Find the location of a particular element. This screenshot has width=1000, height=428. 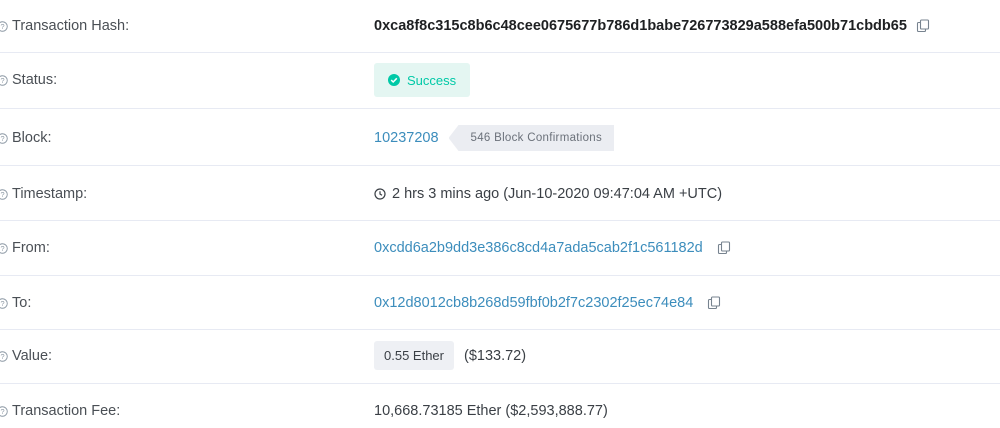

status-badge: Success is located at coordinates (422, 80).